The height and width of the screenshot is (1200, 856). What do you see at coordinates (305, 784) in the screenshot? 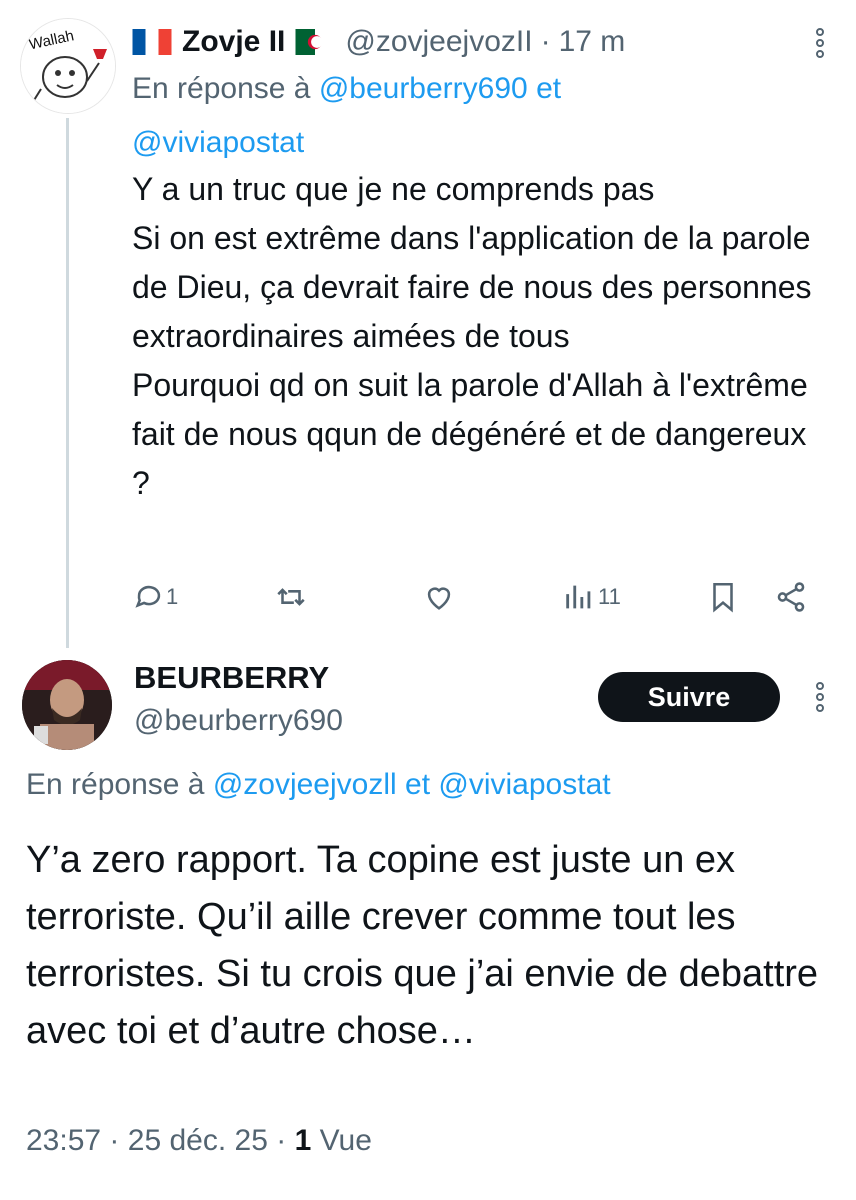
I see `reply-mention-1: @zovjeejvozll` at bounding box center [305, 784].